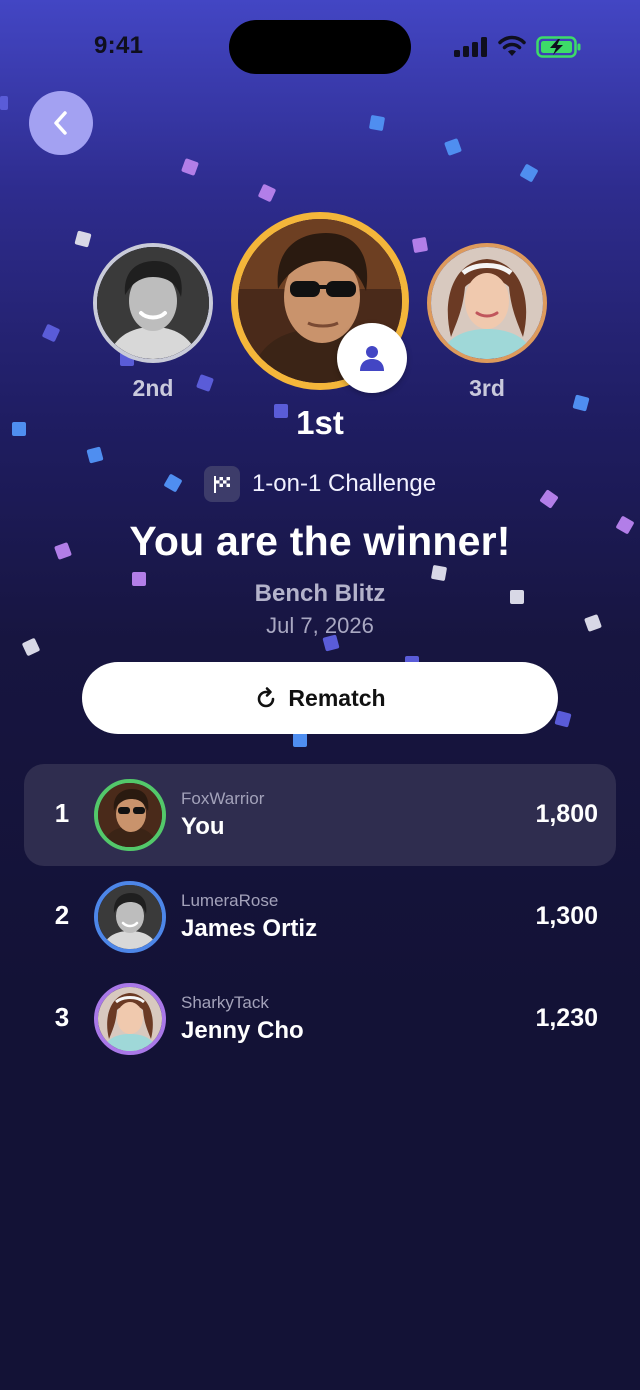 The height and width of the screenshot is (1390, 640). I want to click on cellular-signal-icon, so click(470, 47).